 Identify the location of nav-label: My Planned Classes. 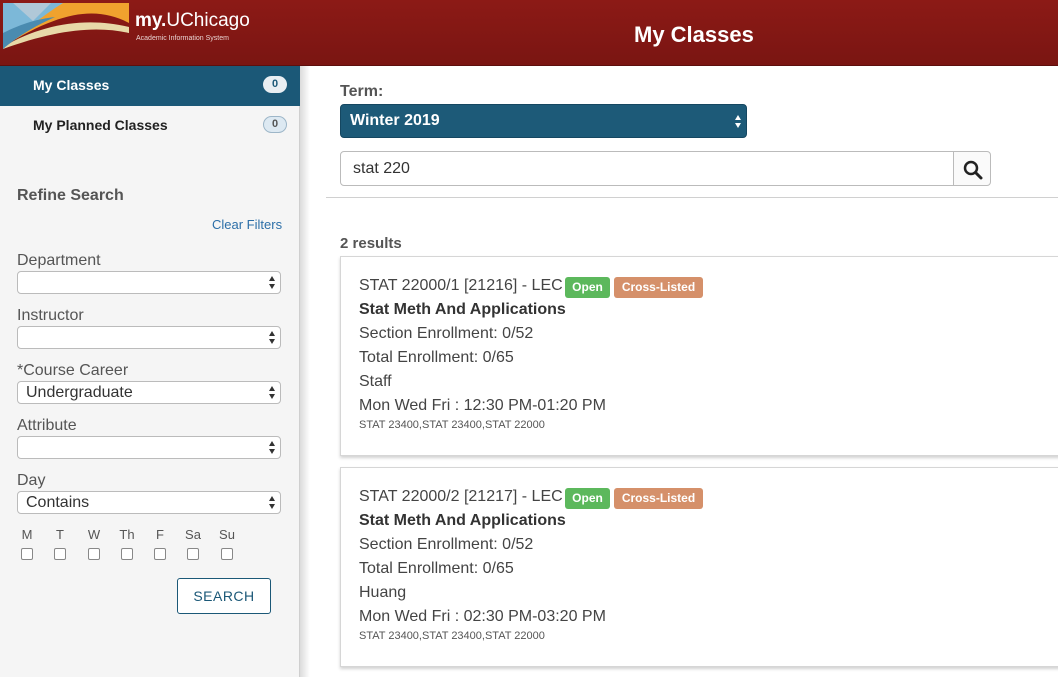
(100, 125).